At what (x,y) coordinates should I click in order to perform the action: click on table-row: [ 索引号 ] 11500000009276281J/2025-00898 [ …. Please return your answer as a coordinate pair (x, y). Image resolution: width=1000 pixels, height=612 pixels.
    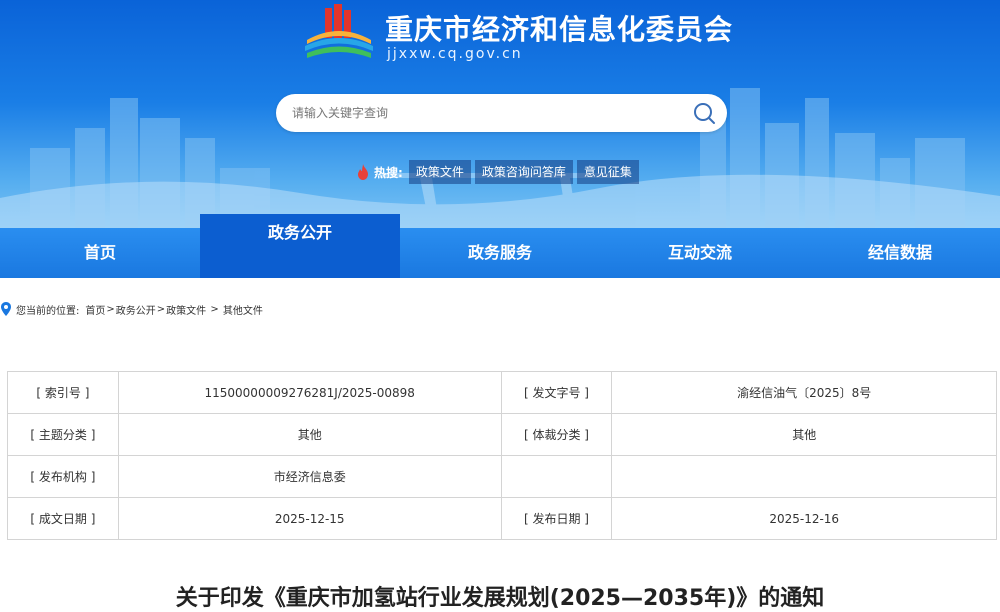
    Looking at the image, I should click on (502, 392).